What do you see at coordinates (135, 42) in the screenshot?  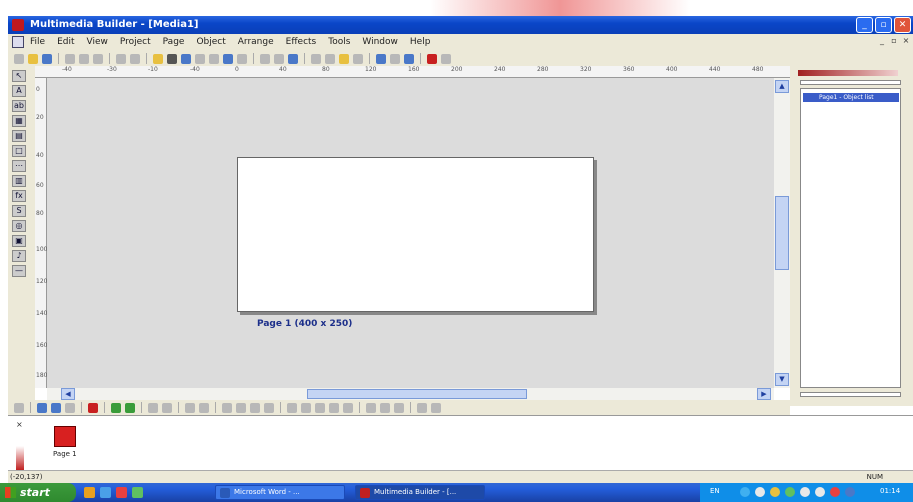 I see `menu-project: Project` at bounding box center [135, 42].